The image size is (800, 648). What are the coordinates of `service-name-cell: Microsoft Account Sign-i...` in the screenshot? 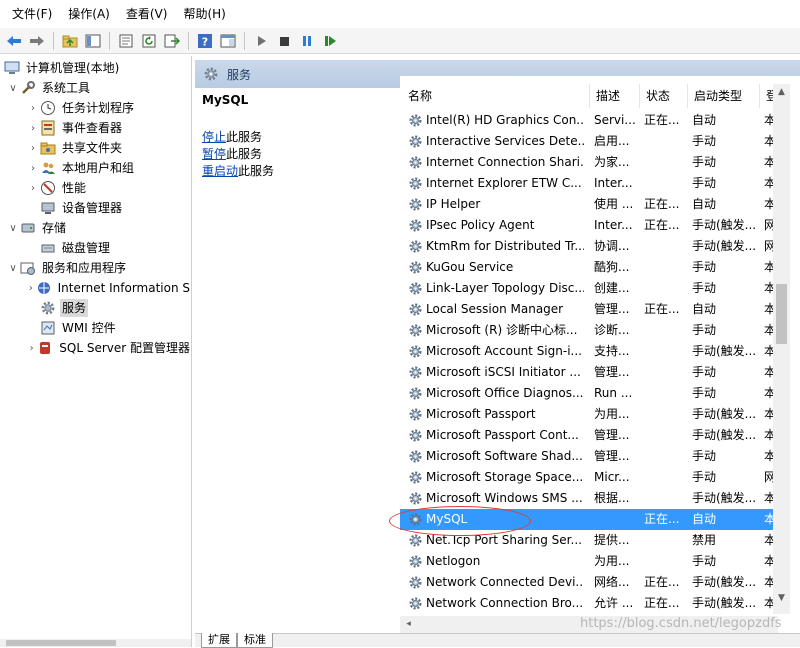 It's located at (496, 351).